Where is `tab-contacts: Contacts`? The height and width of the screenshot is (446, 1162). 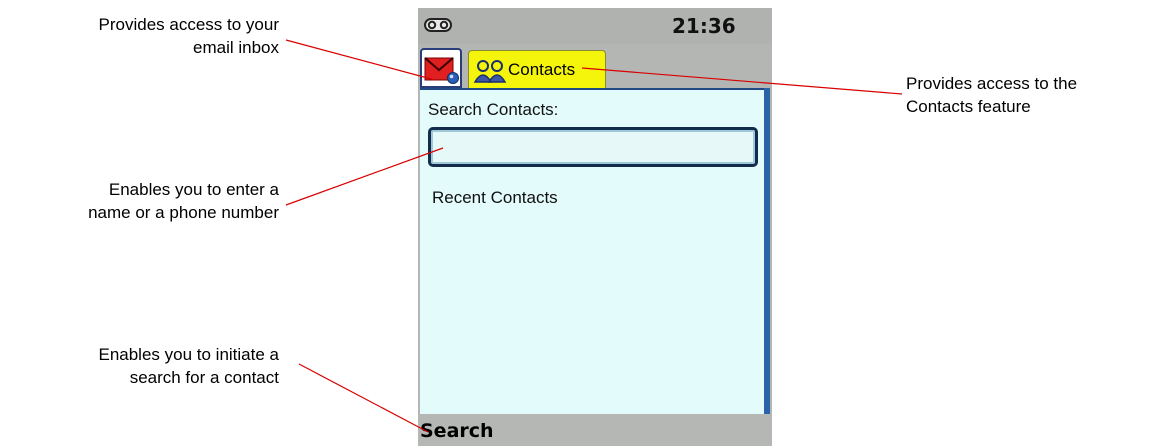
tab-contacts: Contacts is located at coordinates (537, 69).